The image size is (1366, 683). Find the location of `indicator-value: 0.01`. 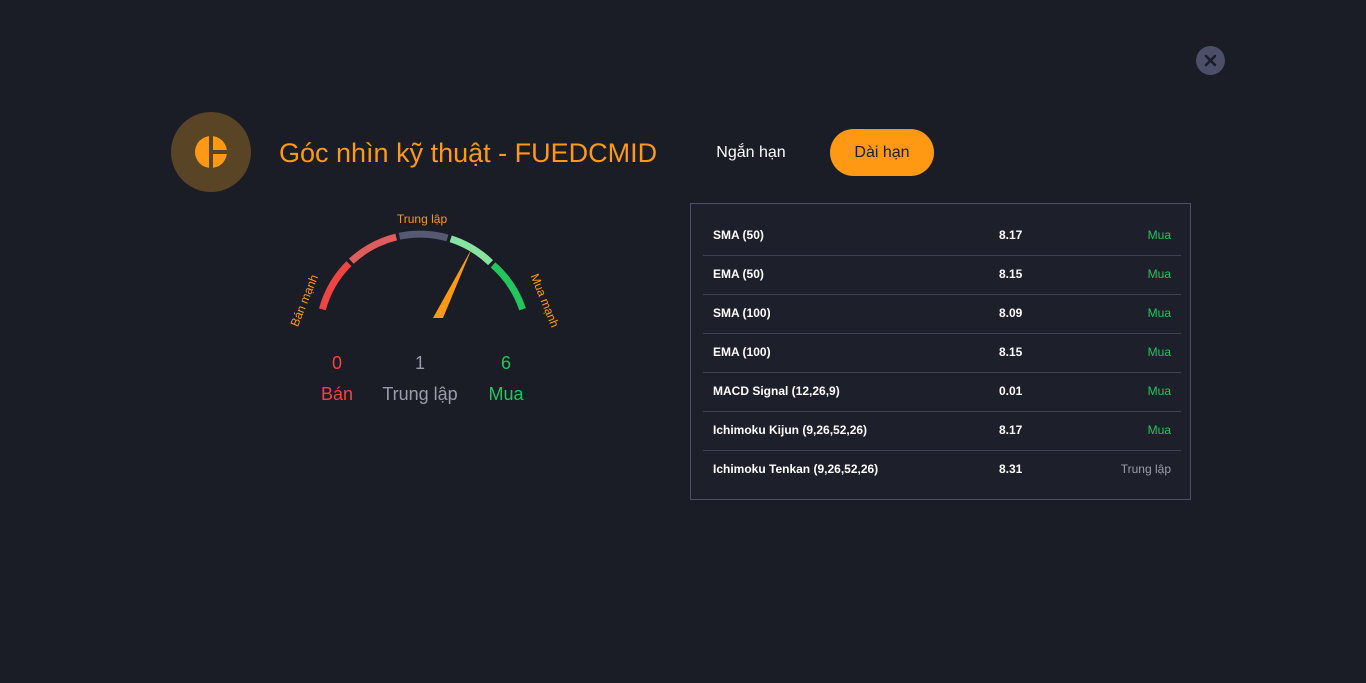

indicator-value: 0.01 is located at coordinates (1011, 391).